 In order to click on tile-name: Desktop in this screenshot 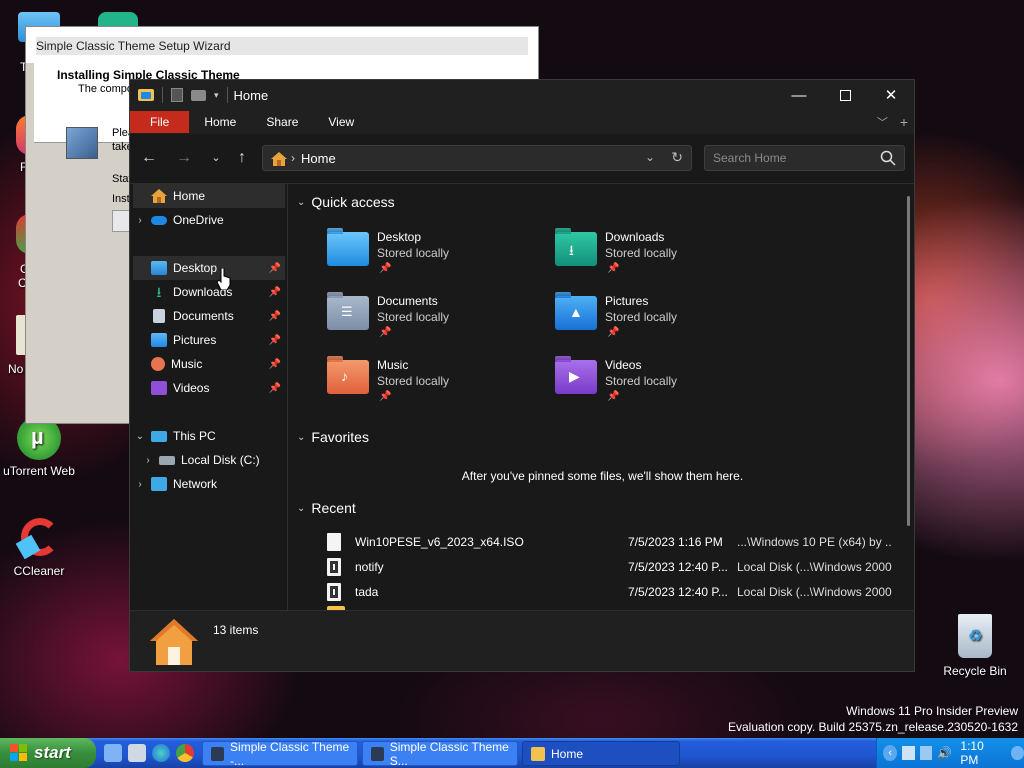, I will do `click(399, 237)`.